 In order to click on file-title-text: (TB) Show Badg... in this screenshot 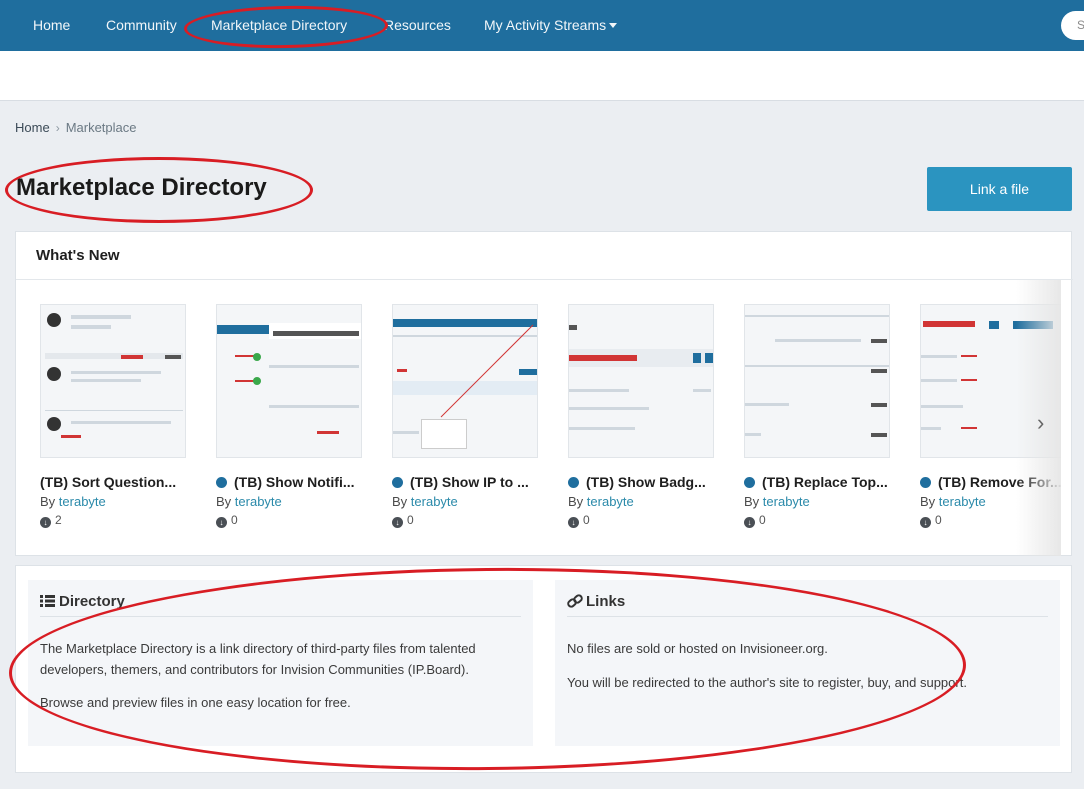, I will do `click(646, 482)`.